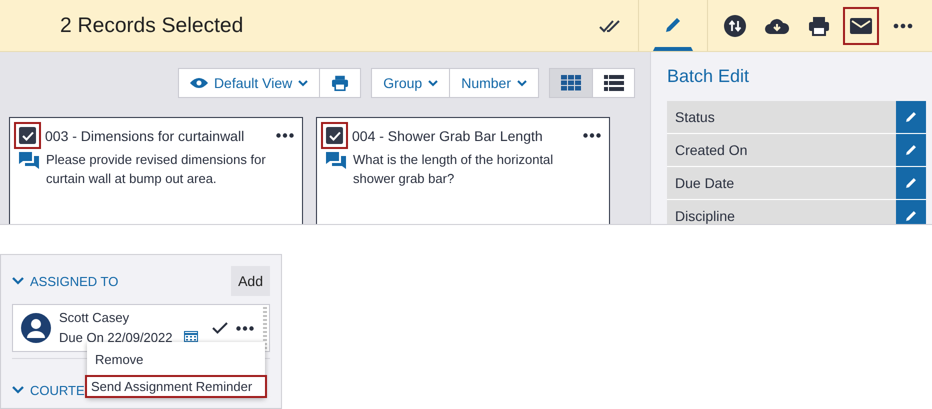 The height and width of the screenshot is (409, 932). Describe the element at coordinates (191, 336) in the screenshot. I see `calendar-icon` at that location.